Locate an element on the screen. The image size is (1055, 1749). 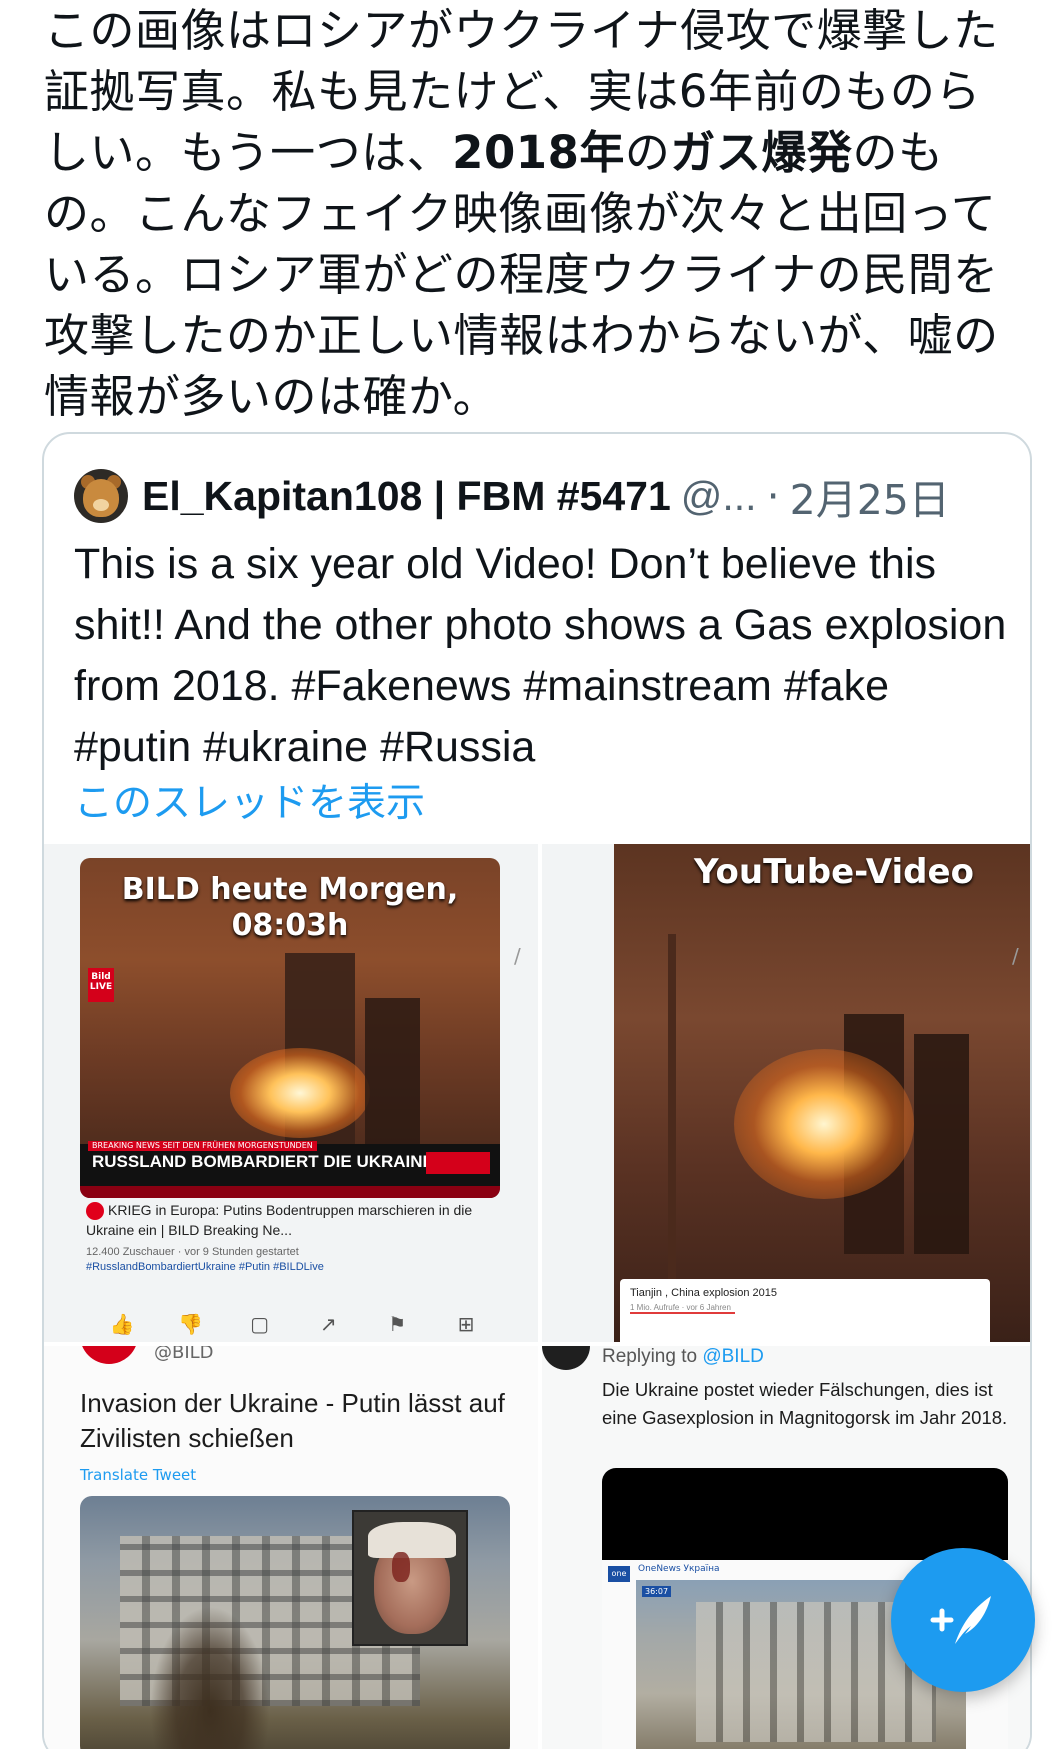
ticker-bottom-bar is located at coordinates (290, 1192).